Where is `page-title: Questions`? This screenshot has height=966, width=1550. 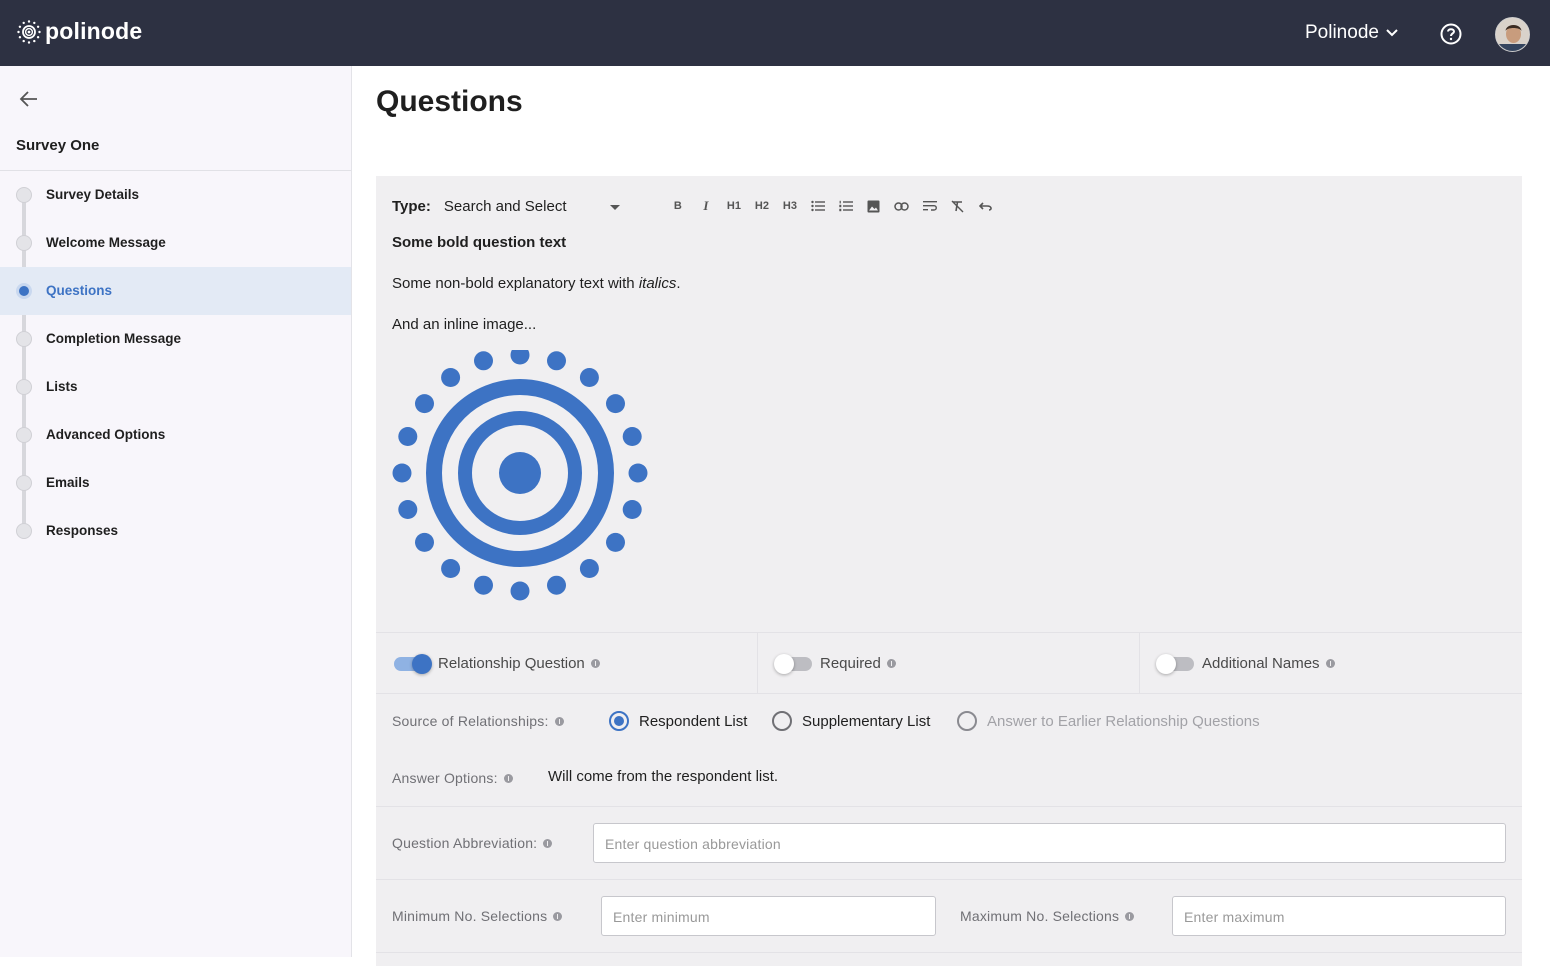
page-title: Questions is located at coordinates (449, 101).